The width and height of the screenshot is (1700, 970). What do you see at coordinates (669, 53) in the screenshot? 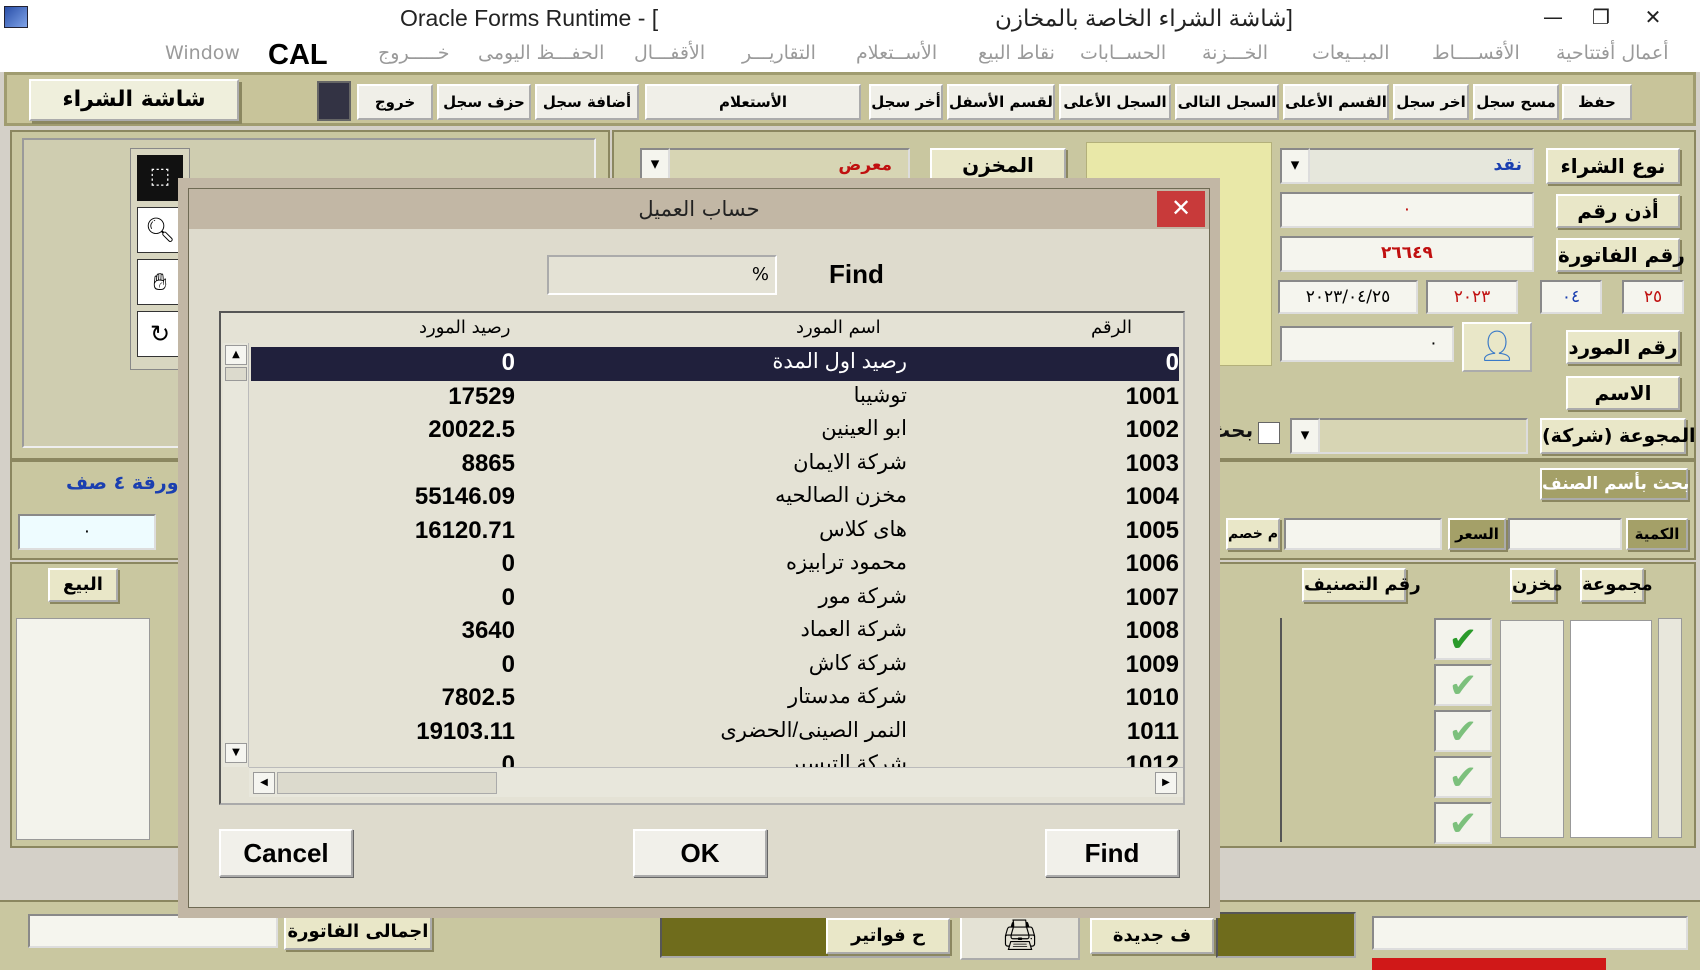
I see `menu-closing: الأقفـــال` at bounding box center [669, 53].